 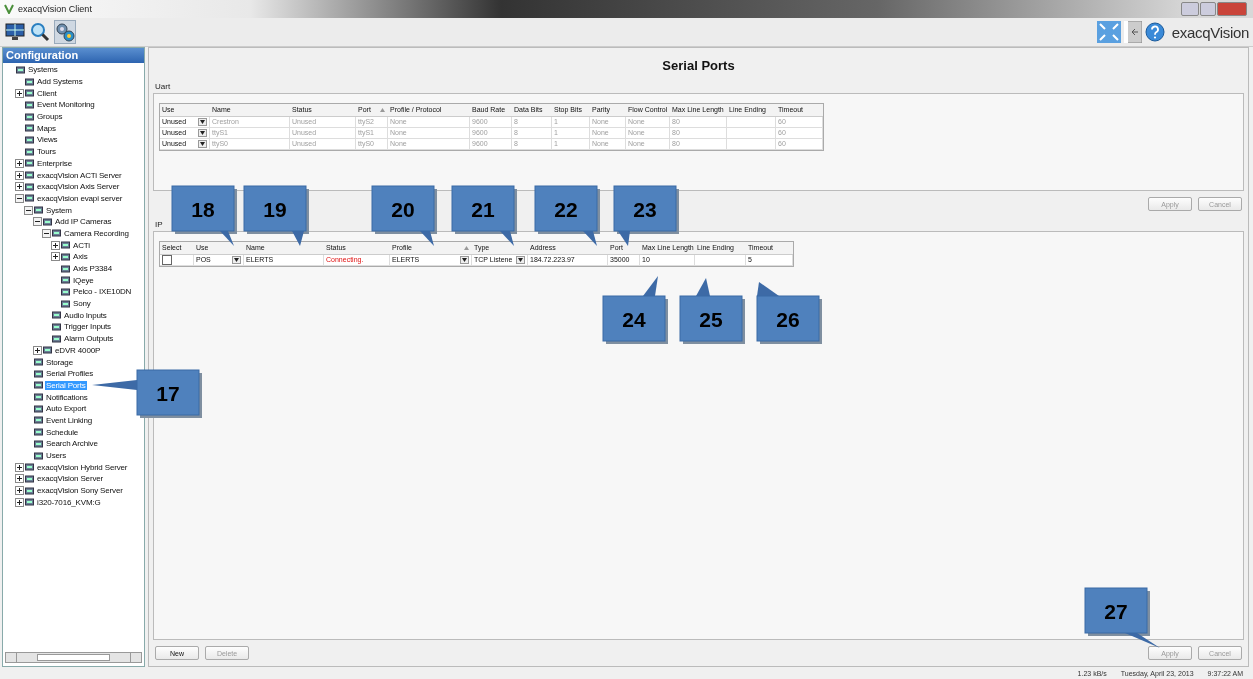 I want to click on tree-item: Tours, so click(x=46, y=152).